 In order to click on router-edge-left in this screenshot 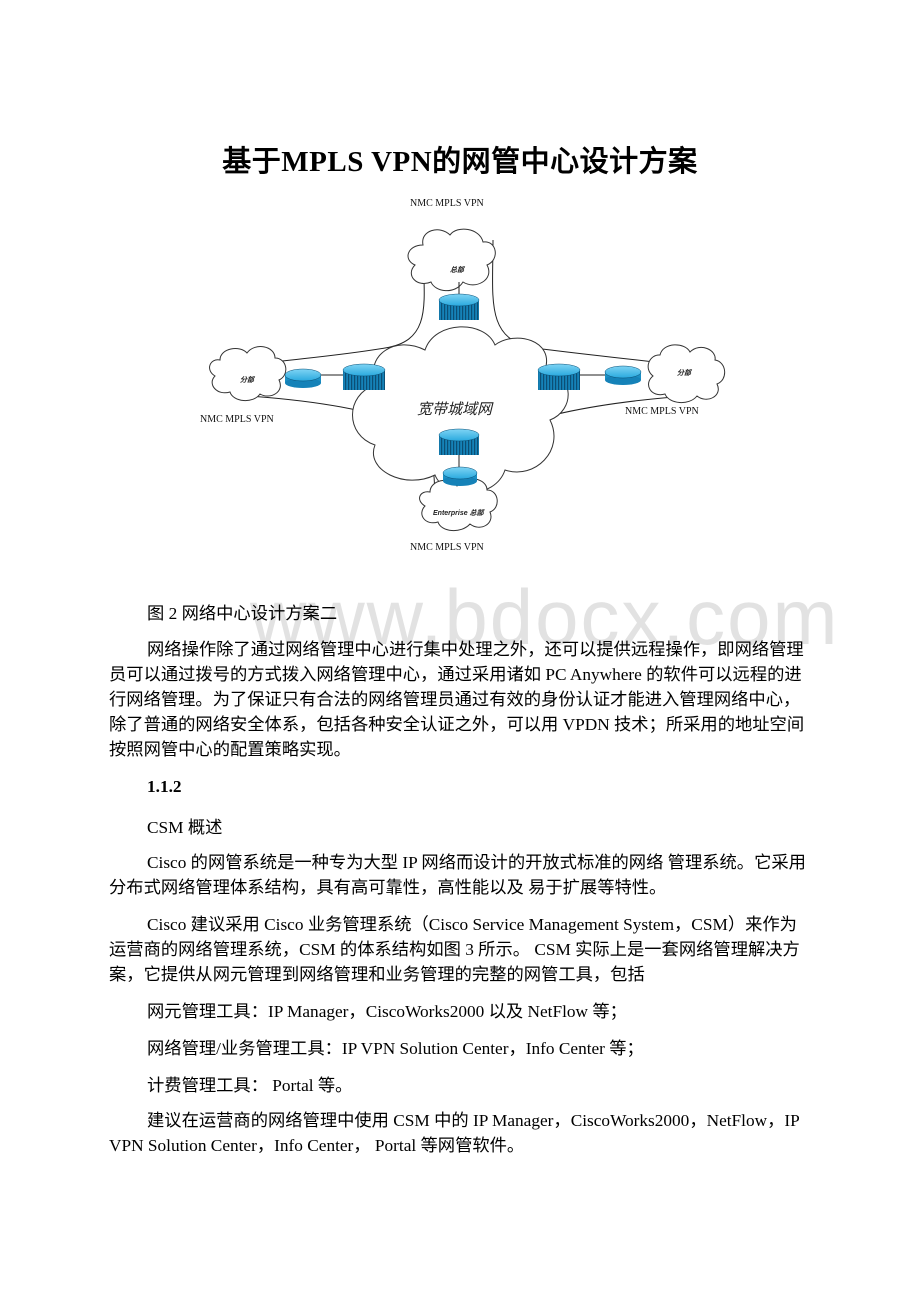, I will do `click(303, 378)`.